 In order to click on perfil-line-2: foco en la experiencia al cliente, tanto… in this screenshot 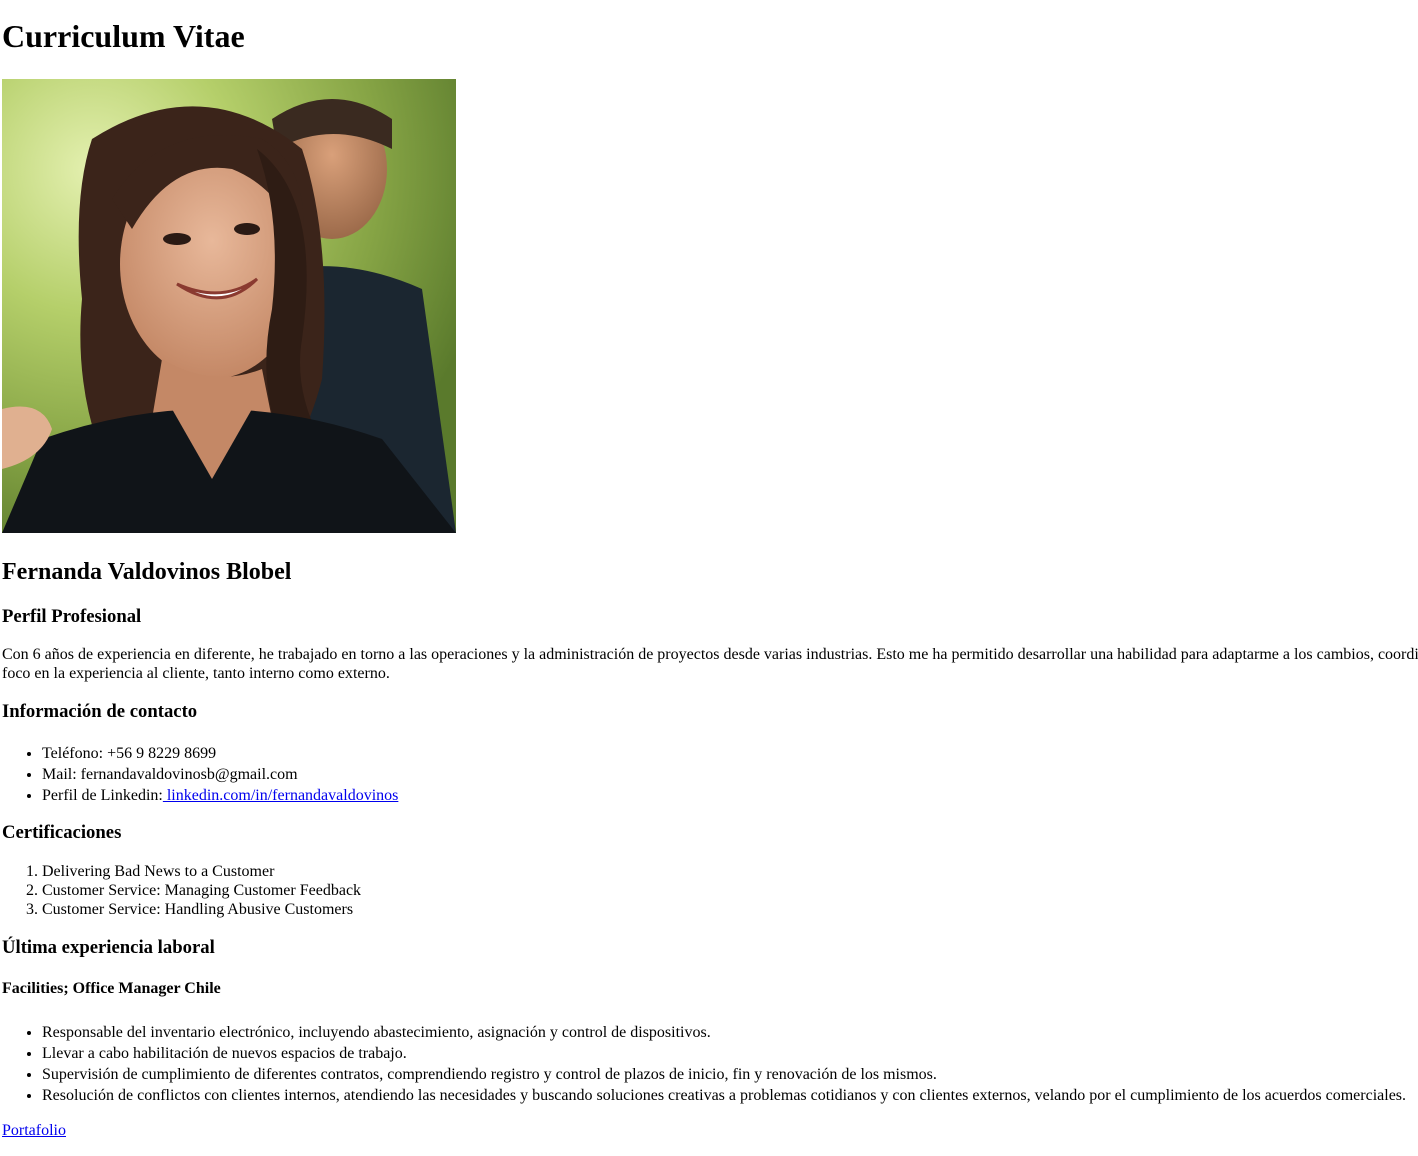, I will do `click(196, 673)`.